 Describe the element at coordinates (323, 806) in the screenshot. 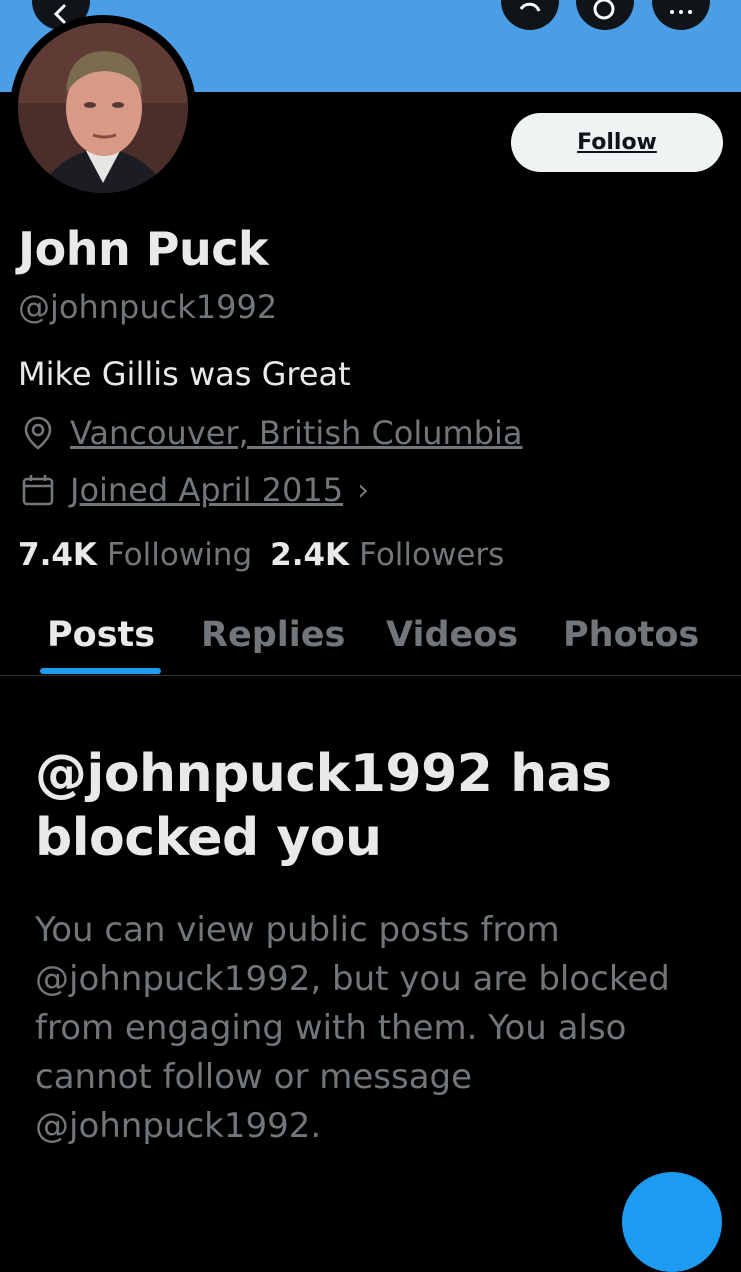

I see `blocked-title: @johnpuck1992 has blocked you` at that location.